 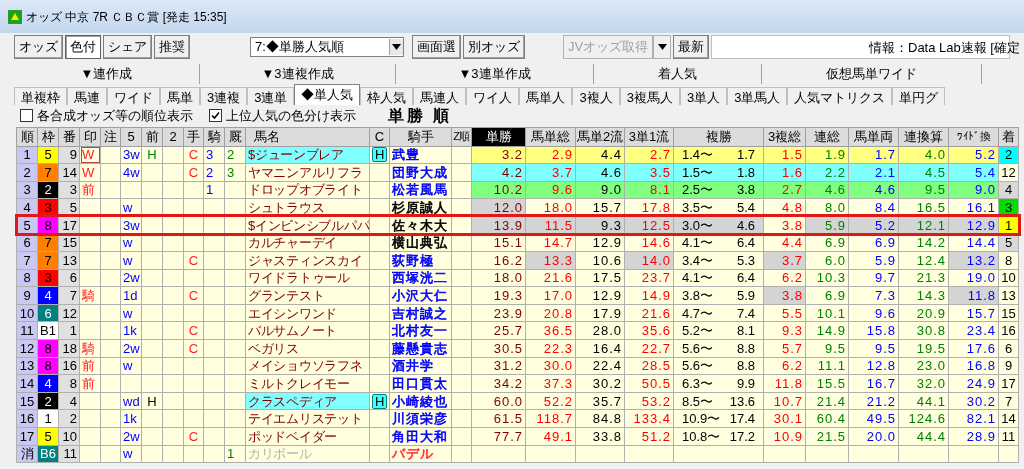 I want to click on finish-cell: 1, so click(x=1008, y=225).